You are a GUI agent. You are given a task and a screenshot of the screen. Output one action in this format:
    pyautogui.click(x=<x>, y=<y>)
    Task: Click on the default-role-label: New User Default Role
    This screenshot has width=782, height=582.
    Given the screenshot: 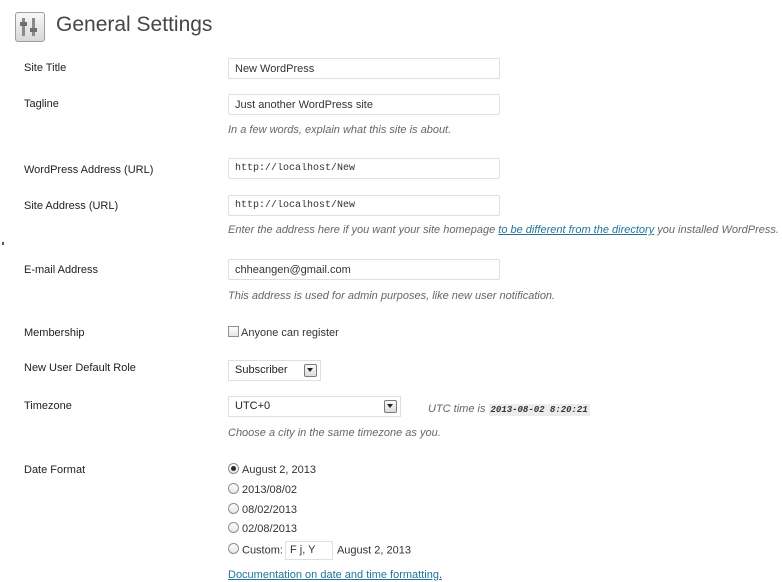 What is the action you would take?
    pyautogui.click(x=80, y=368)
    